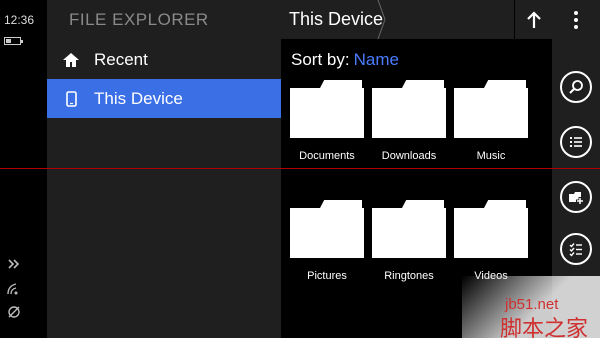  What do you see at coordinates (336, 19) in the screenshot?
I see `breadcrumb: This Device` at bounding box center [336, 19].